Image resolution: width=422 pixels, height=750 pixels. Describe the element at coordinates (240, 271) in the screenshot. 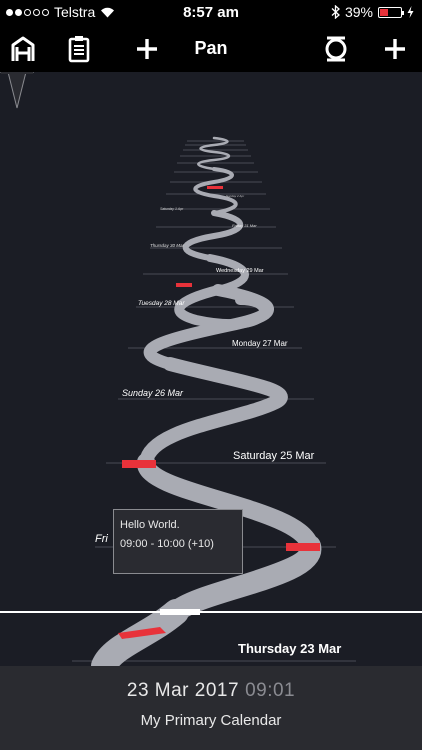

I see `day-label-wed-29: Wednesday 29 Mar` at that location.